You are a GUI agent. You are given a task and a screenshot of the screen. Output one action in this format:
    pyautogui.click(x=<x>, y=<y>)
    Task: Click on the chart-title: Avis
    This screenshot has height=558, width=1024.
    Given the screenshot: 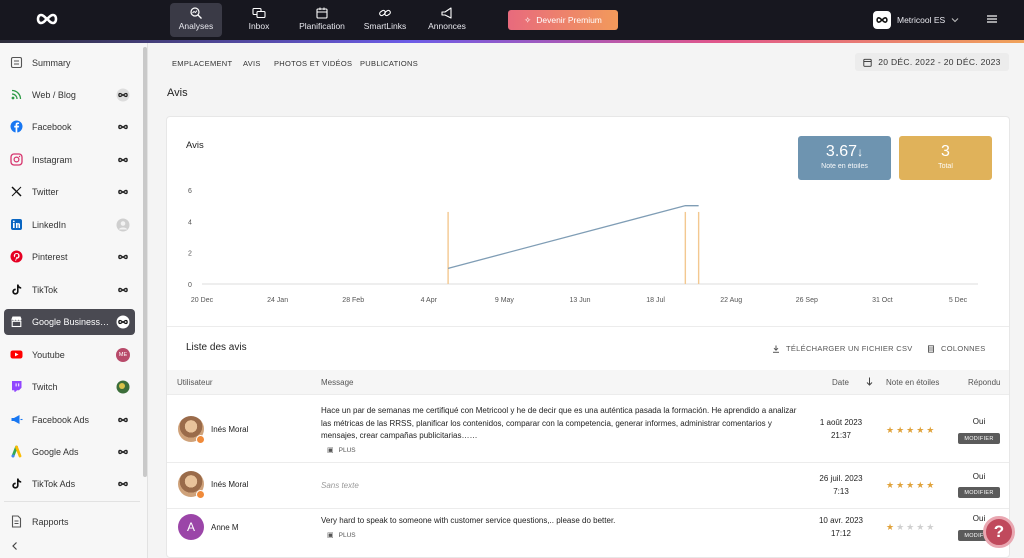 What is the action you would take?
    pyautogui.click(x=195, y=145)
    